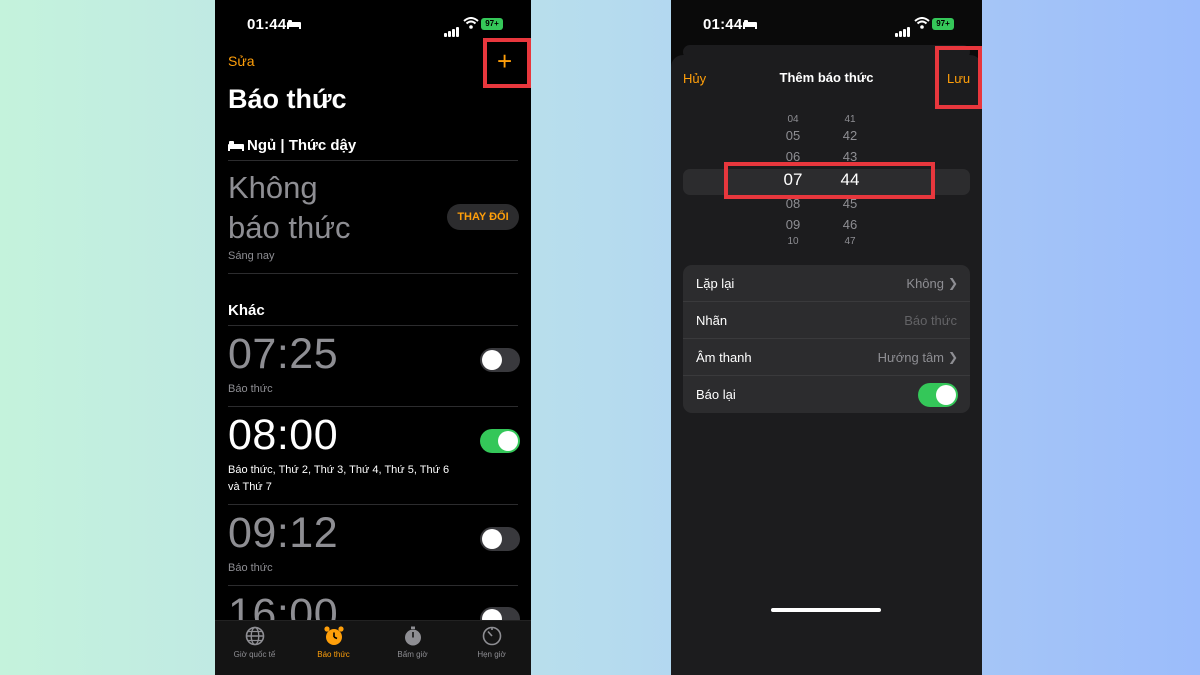 Image resolution: width=1200 pixels, height=675 pixels. Describe the element at coordinates (793, 240) in the screenshot. I see `hour-option: 10` at that location.